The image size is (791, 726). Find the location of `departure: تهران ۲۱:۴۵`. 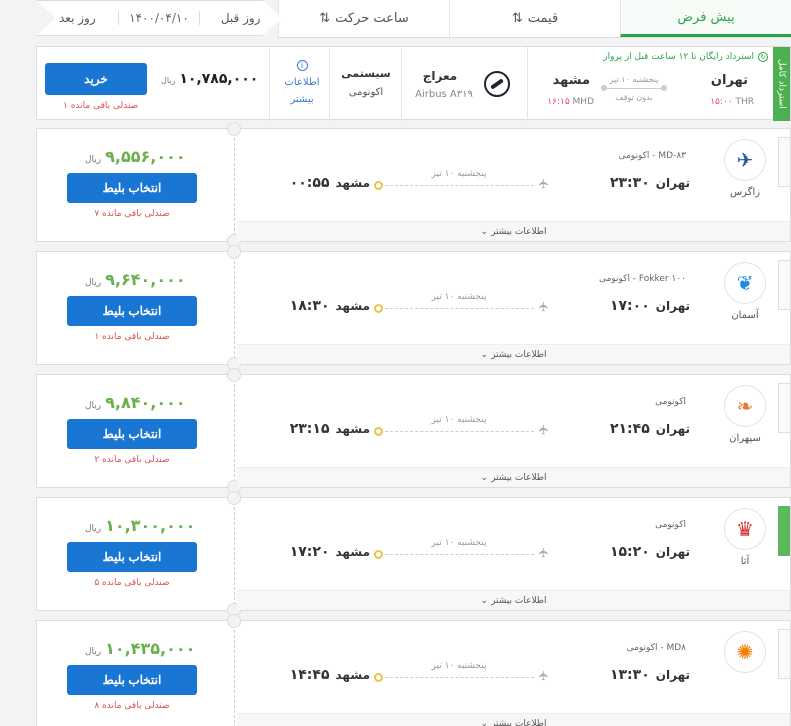

departure: تهران ۲۱:۴۵ is located at coordinates (649, 429).